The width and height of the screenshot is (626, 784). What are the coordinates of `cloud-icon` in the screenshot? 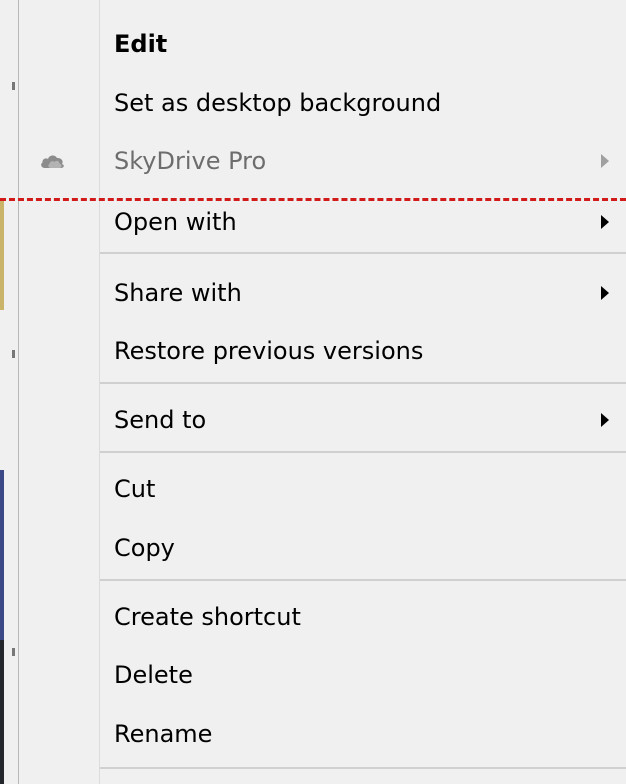 It's located at (53, 161).